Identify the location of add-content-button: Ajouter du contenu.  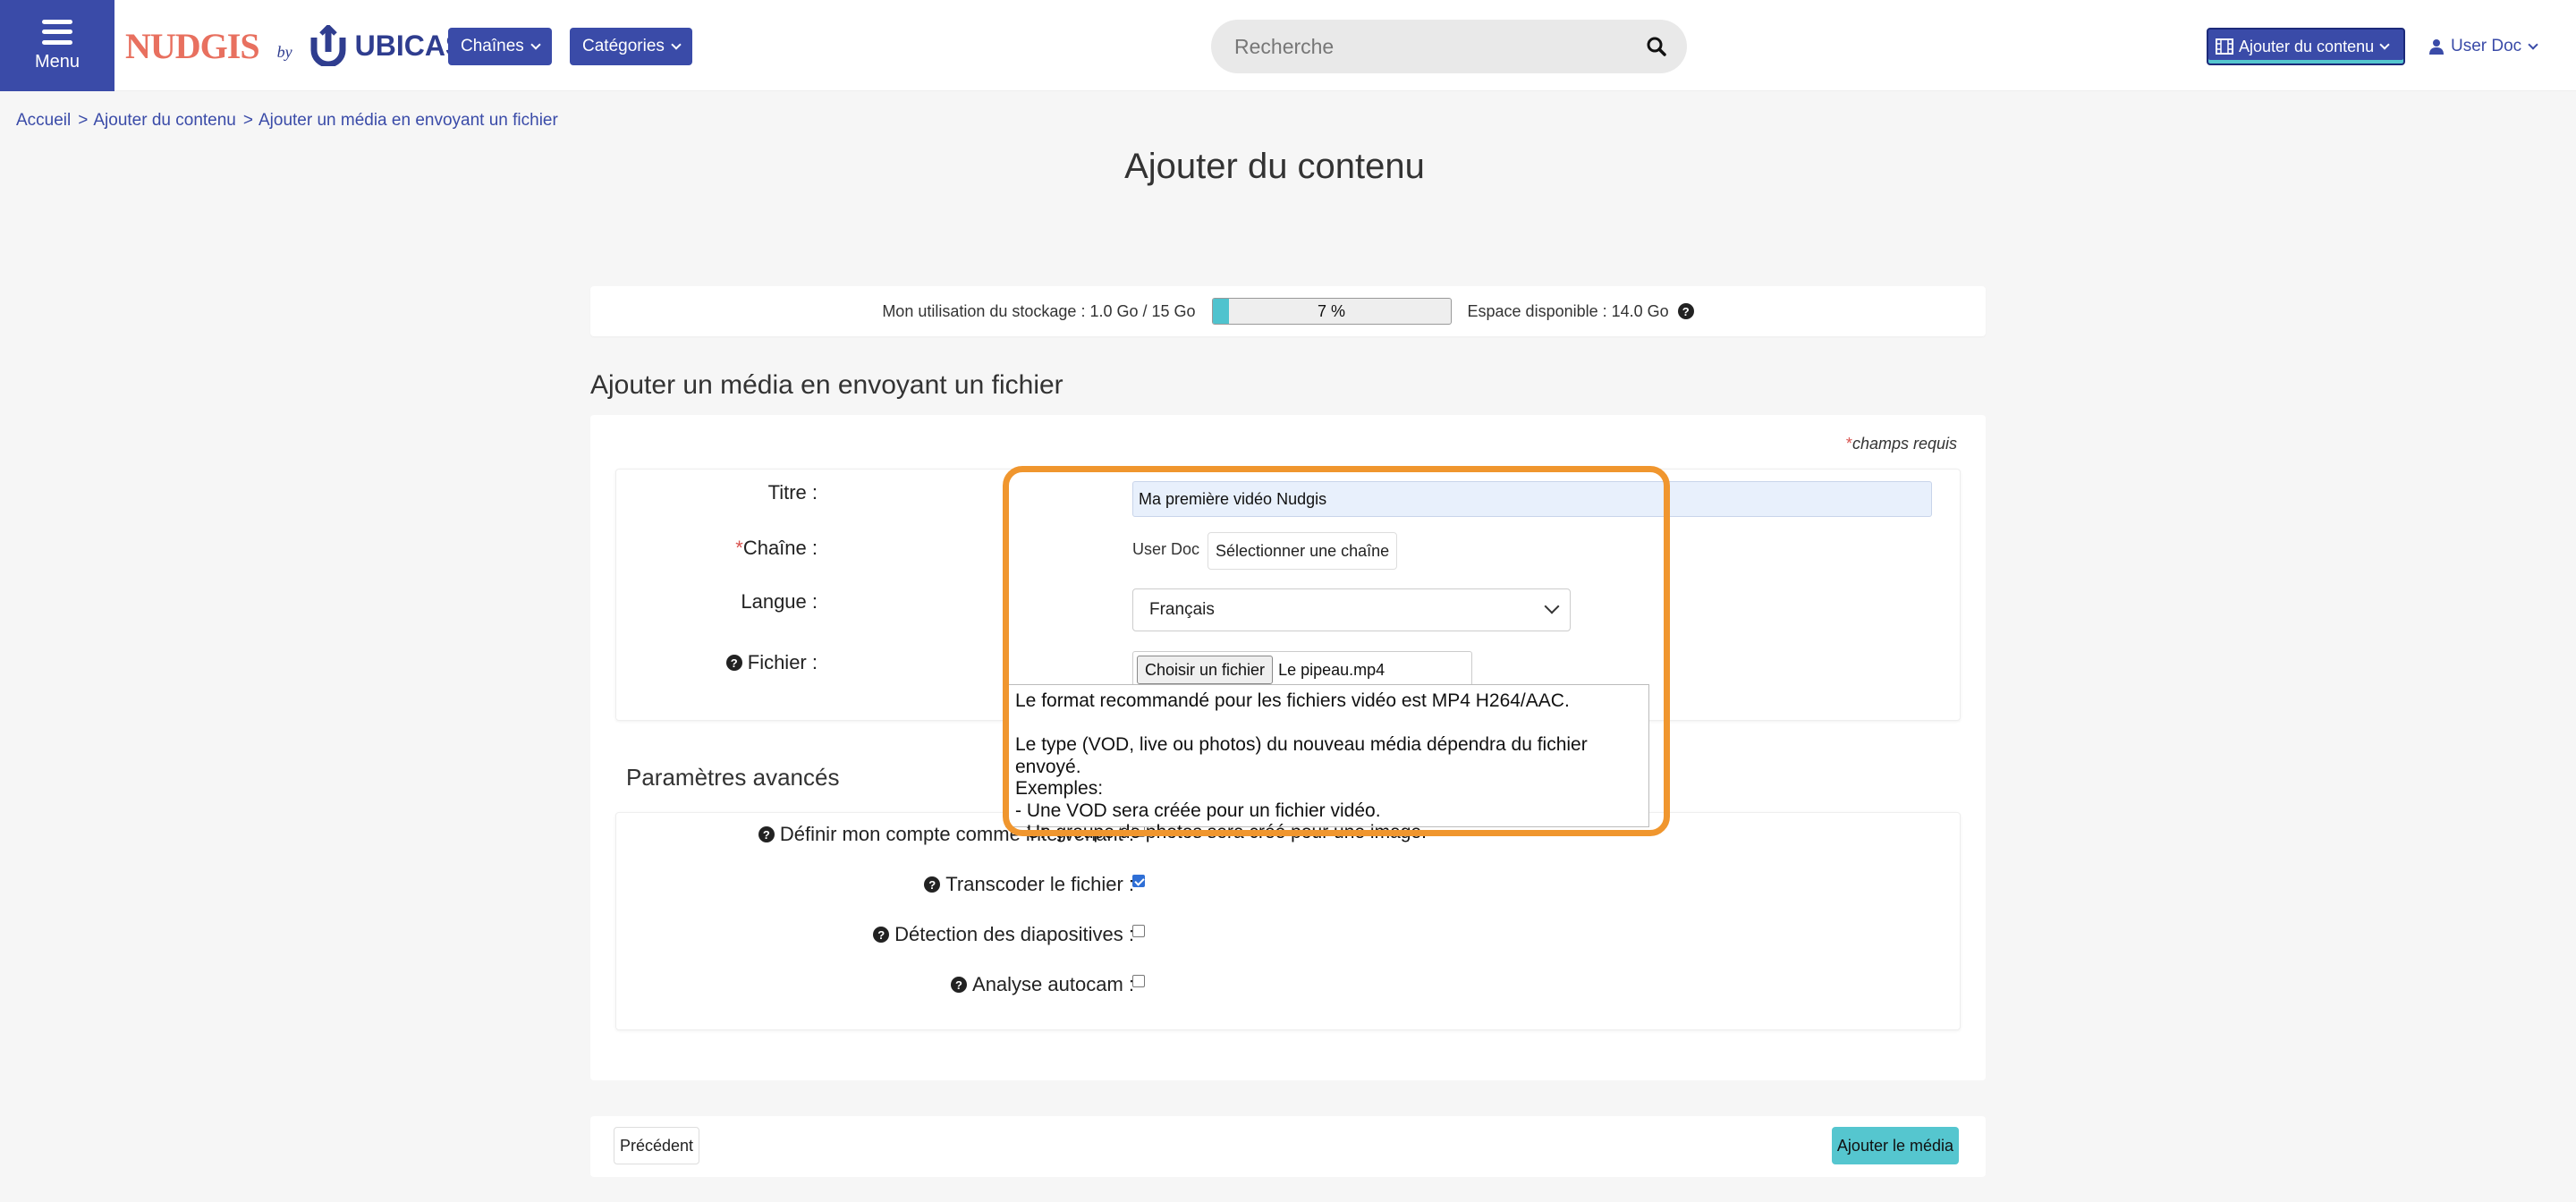
(2306, 46).